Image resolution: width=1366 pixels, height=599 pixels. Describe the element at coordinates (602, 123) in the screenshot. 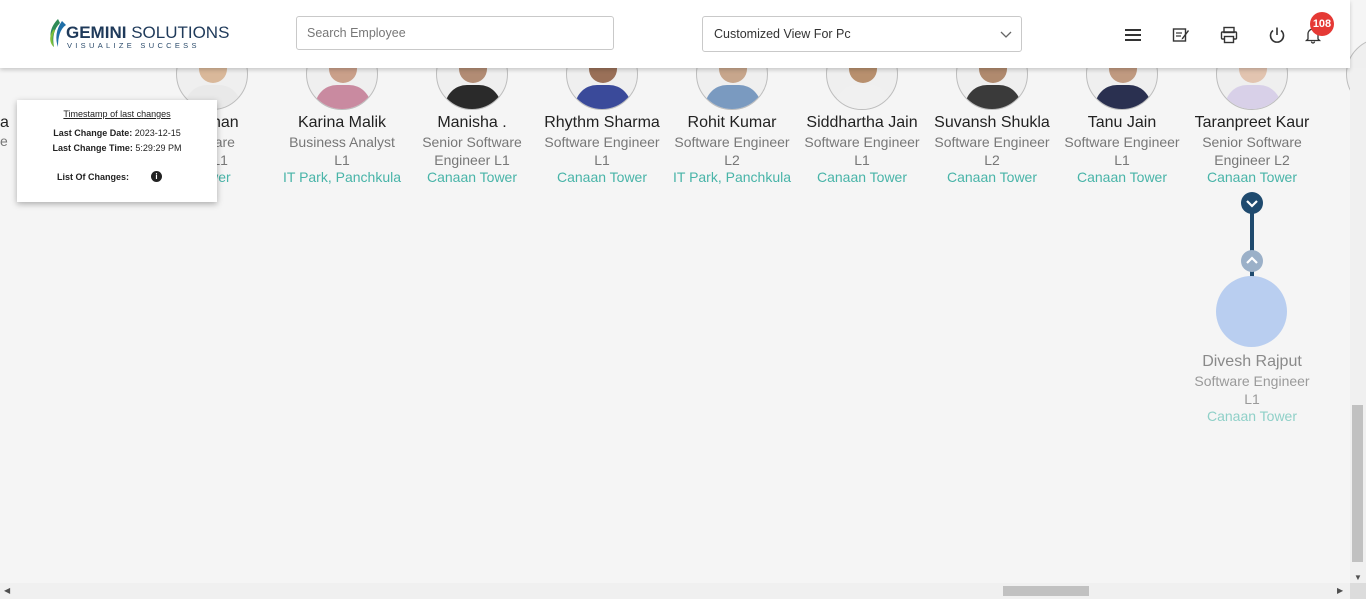

I see `employee-name: Rhythm Sharma` at that location.